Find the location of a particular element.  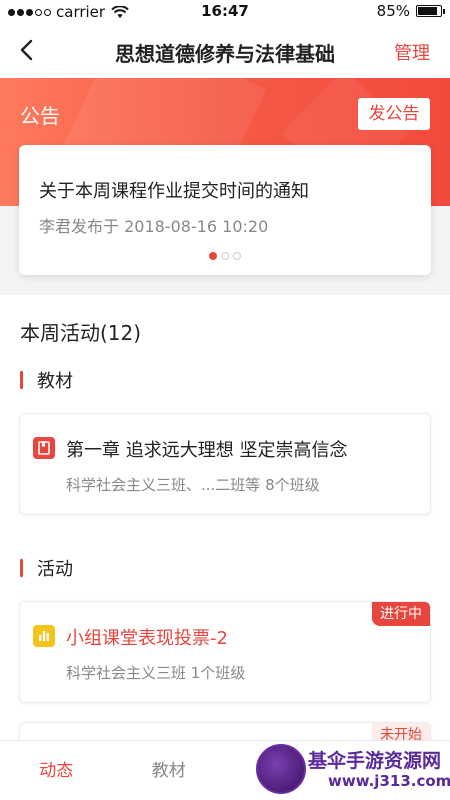

bar-chart-icon is located at coordinates (44, 636).